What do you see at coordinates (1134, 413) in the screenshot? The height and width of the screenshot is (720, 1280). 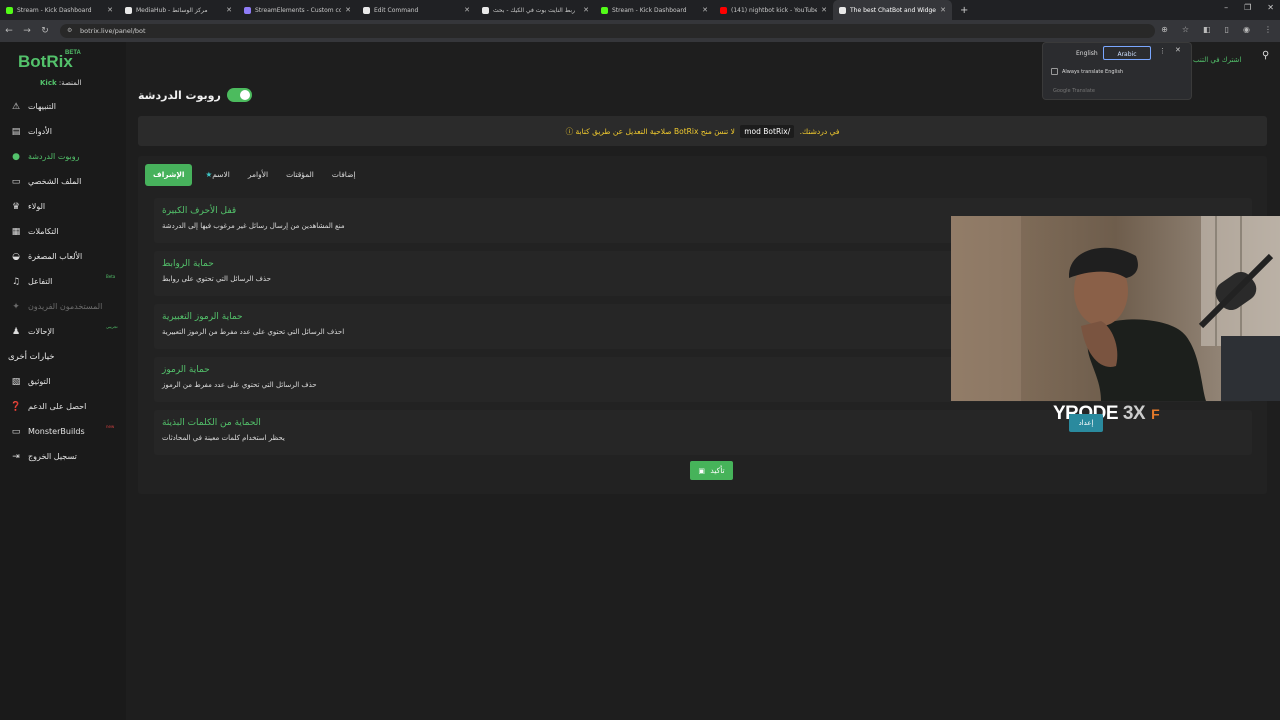 I see `overlay-suffix: 3X` at bounding box center [1134, 413].